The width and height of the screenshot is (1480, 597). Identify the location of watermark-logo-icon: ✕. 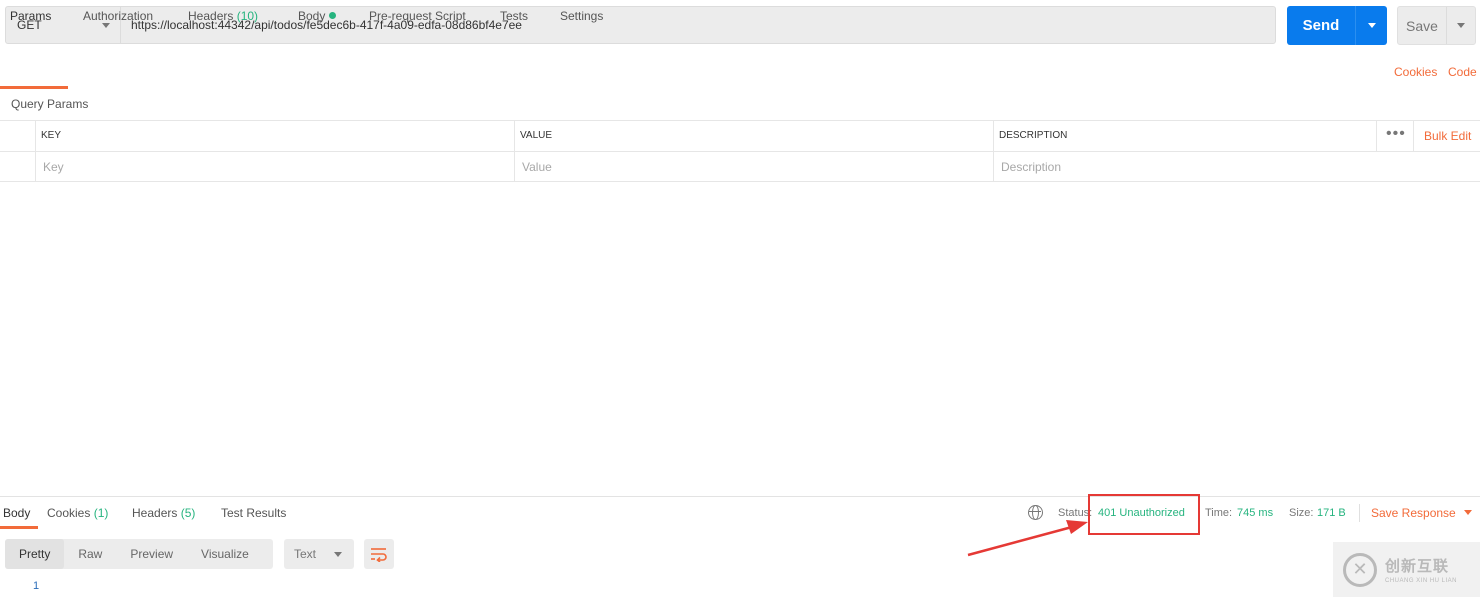
(1360, 569).